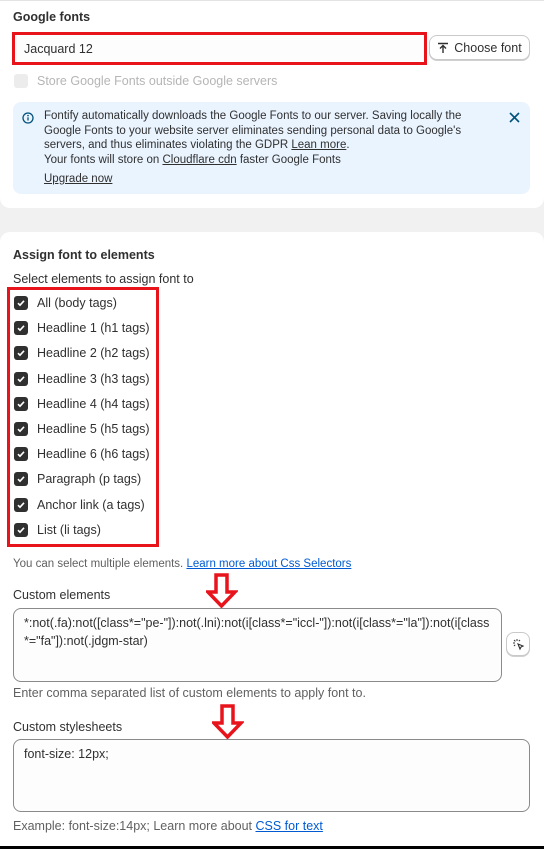 The height and width of the screenshot is (849, 544). I want to click on checkbox-label: All (body tags), so click(77, 303).